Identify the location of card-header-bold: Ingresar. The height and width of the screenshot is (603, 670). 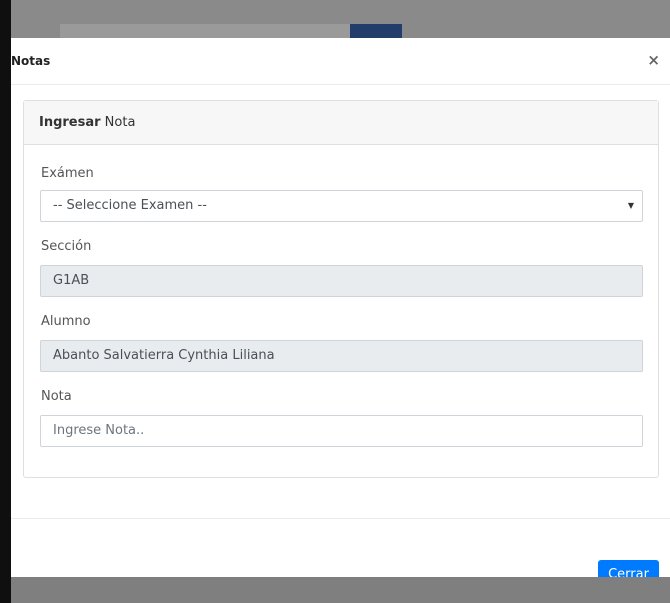
(70, 122).